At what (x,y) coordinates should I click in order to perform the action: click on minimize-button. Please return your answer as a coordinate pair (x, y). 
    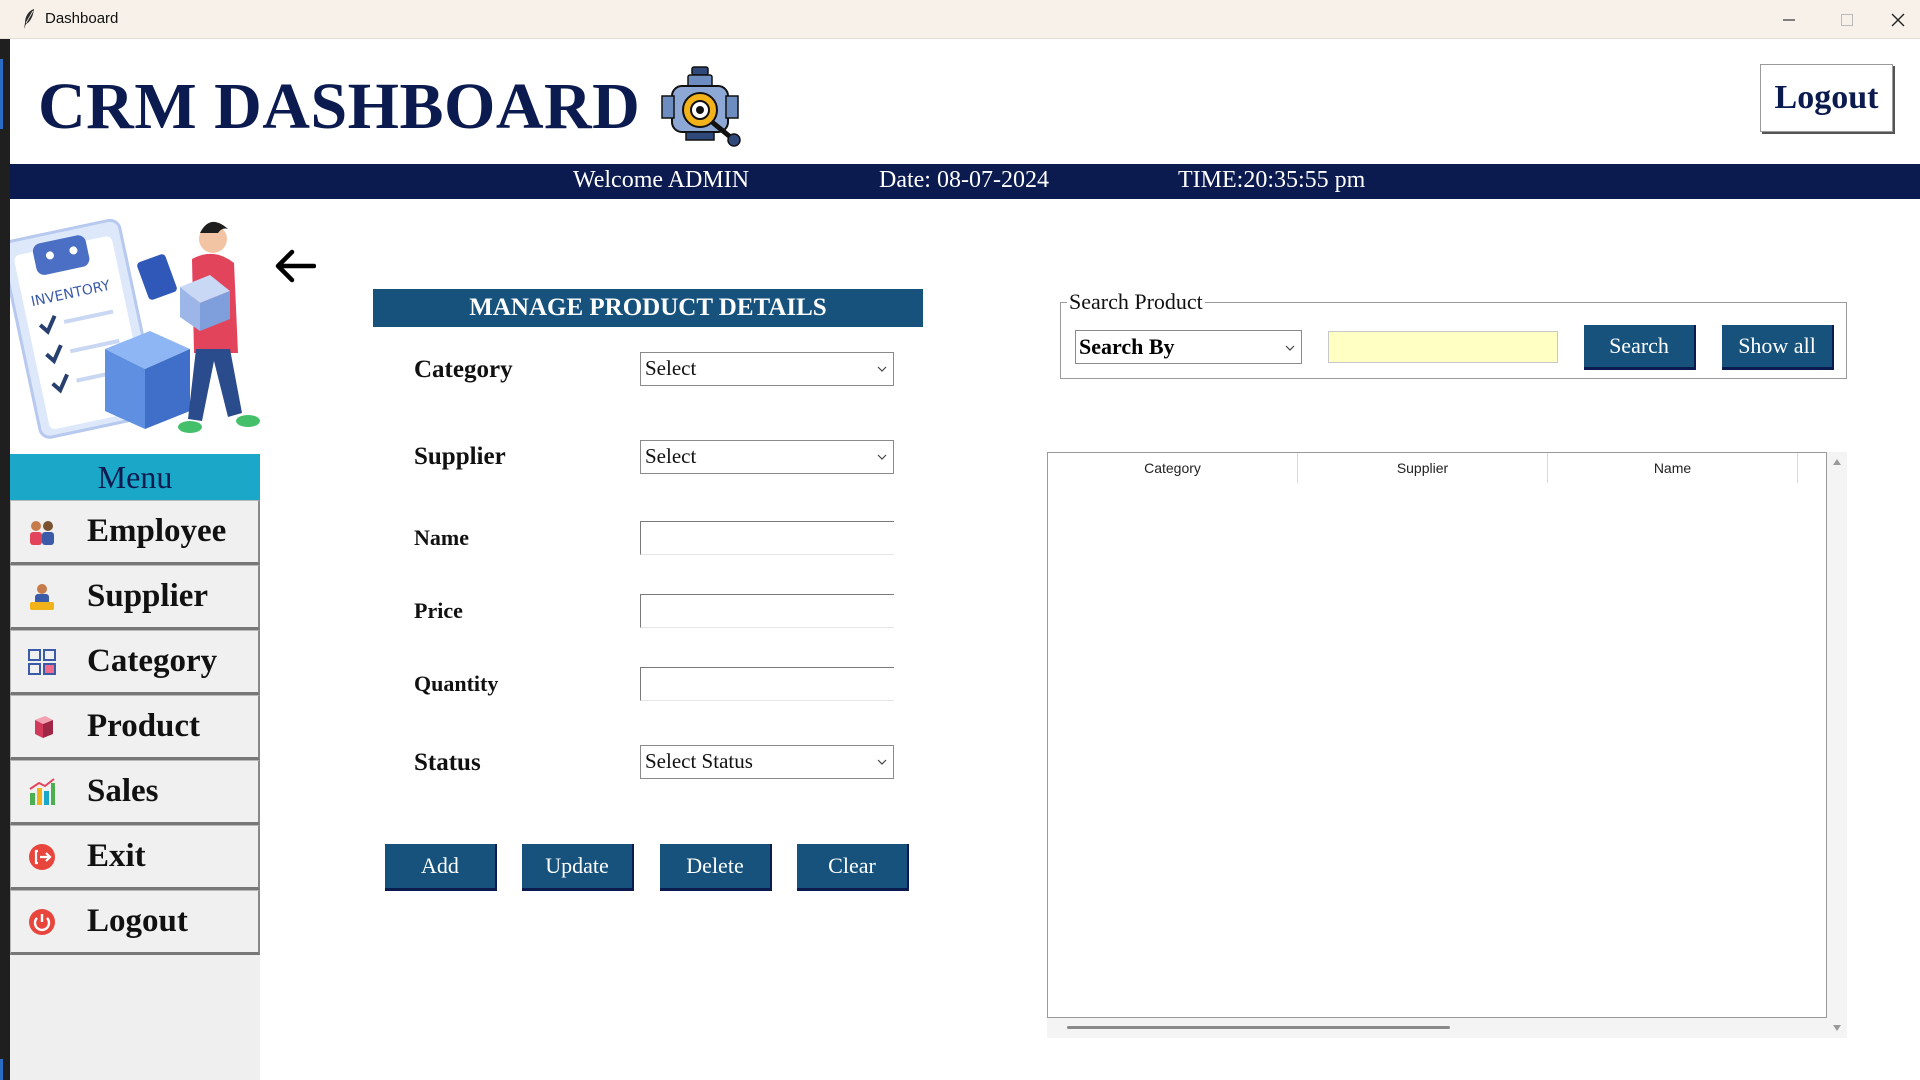
    Looking at the image, I should click on (1789, 19).